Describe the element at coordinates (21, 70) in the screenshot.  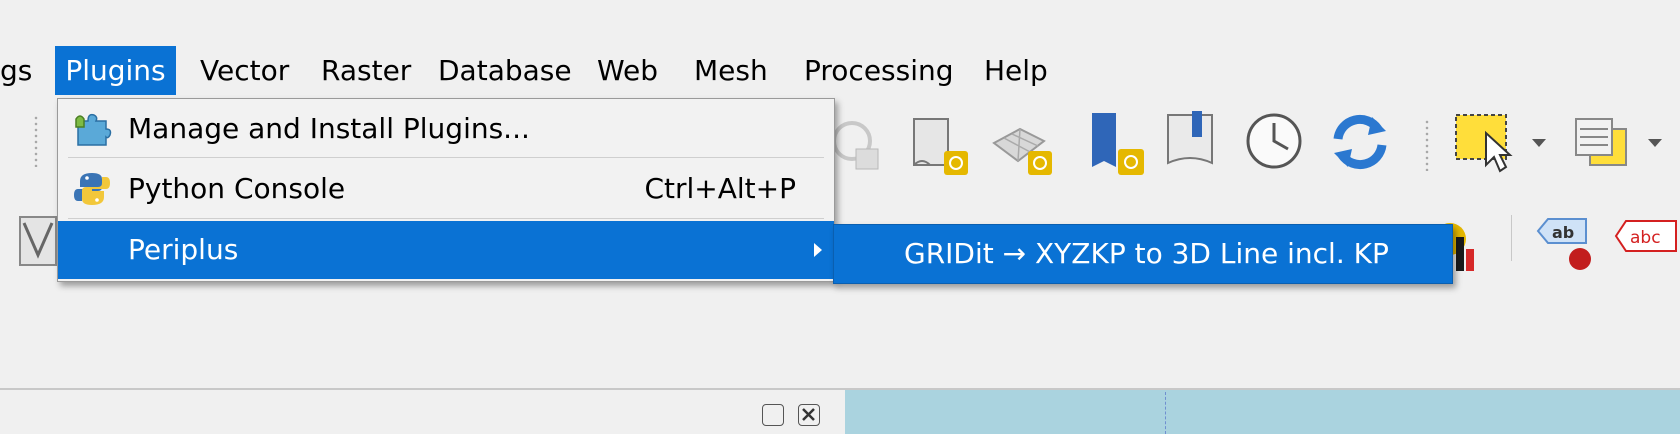
I see `menu-settings: gs` at that location.